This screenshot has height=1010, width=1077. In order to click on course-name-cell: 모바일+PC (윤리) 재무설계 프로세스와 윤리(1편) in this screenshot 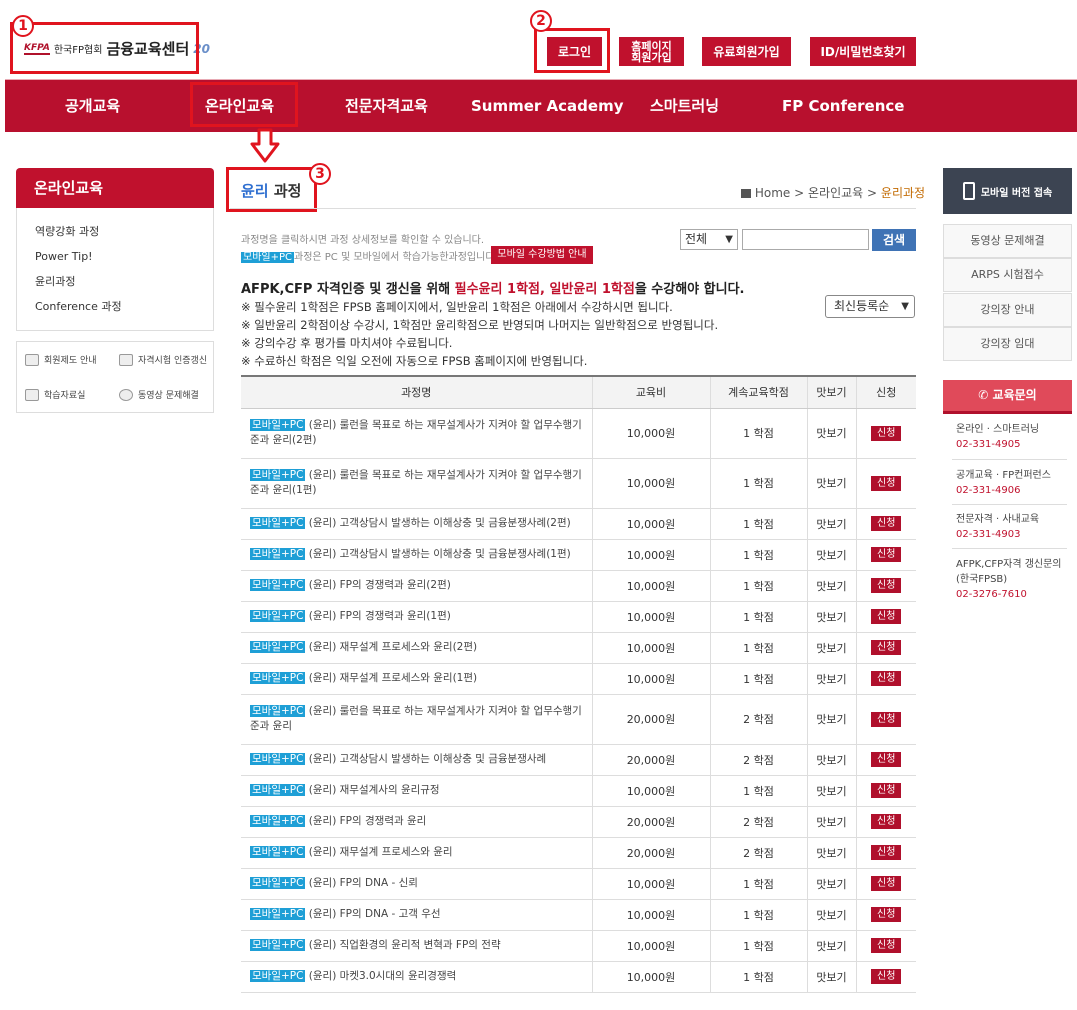, I will do `click(416, 679)`.